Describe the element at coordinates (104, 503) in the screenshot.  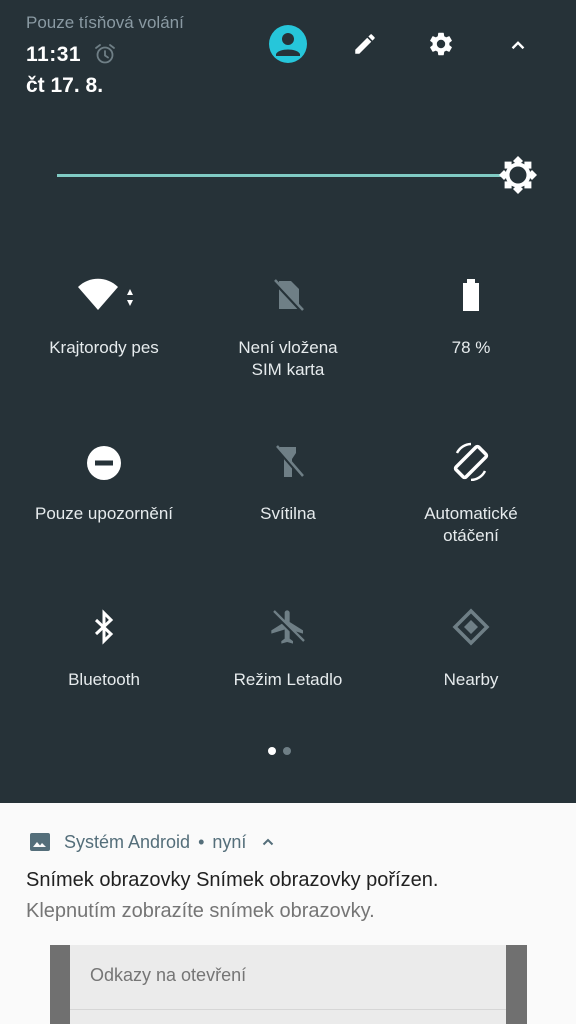
I see `tile-do-not-disturb: Pouze upozornění` at that location.